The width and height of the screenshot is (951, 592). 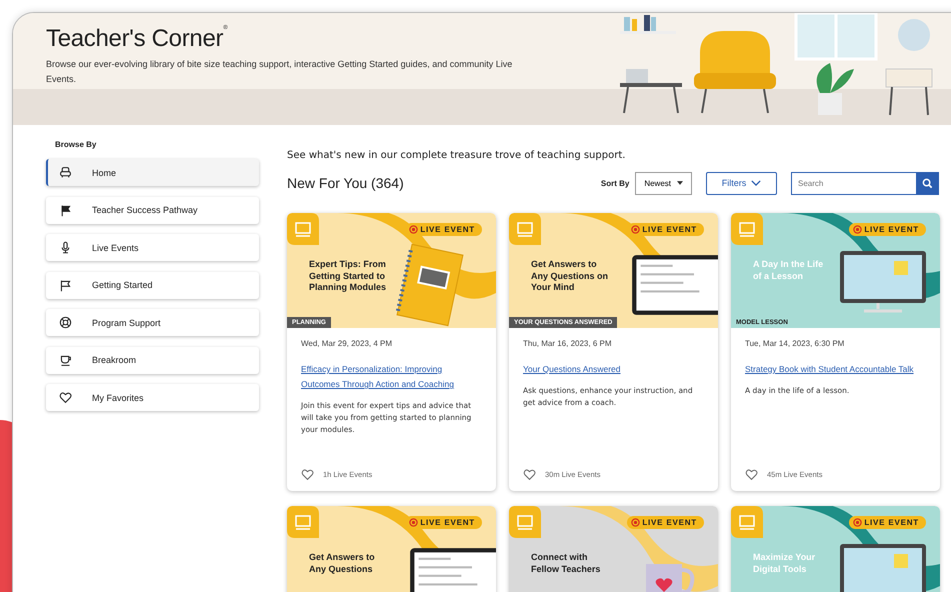 I want to click on banner-title: Get Answers to Any Questions, so click(x=342, y=563).